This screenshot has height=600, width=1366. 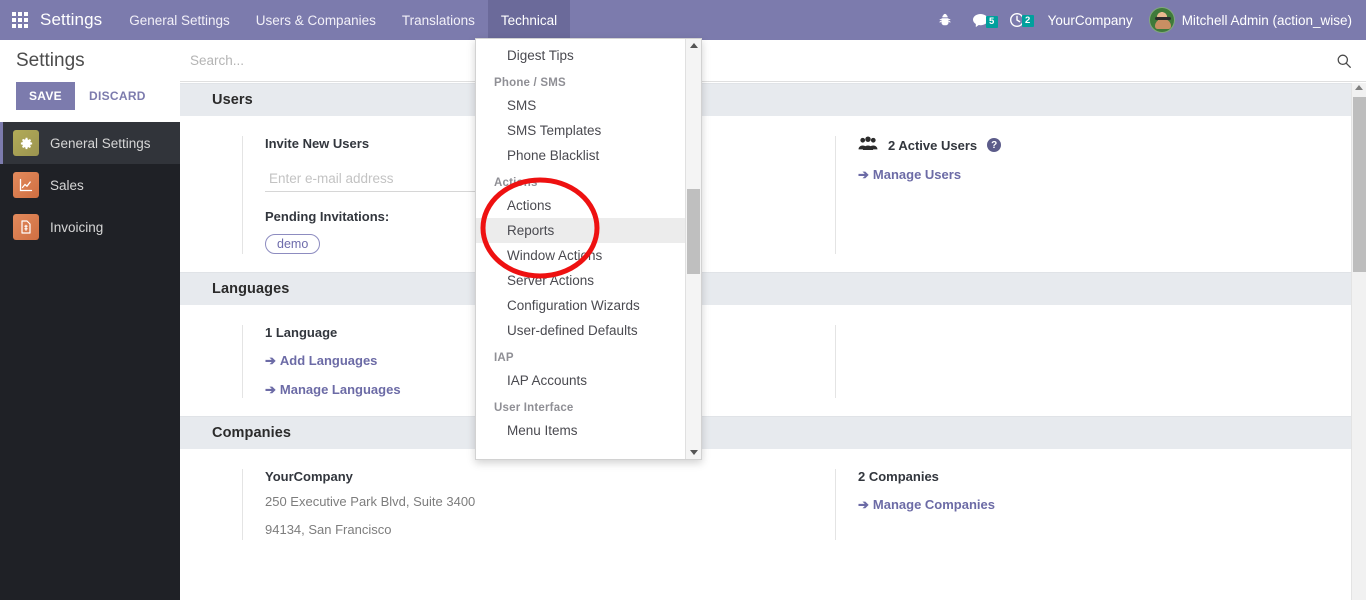 I want to click on search-bar, so click(x=773, y=61).